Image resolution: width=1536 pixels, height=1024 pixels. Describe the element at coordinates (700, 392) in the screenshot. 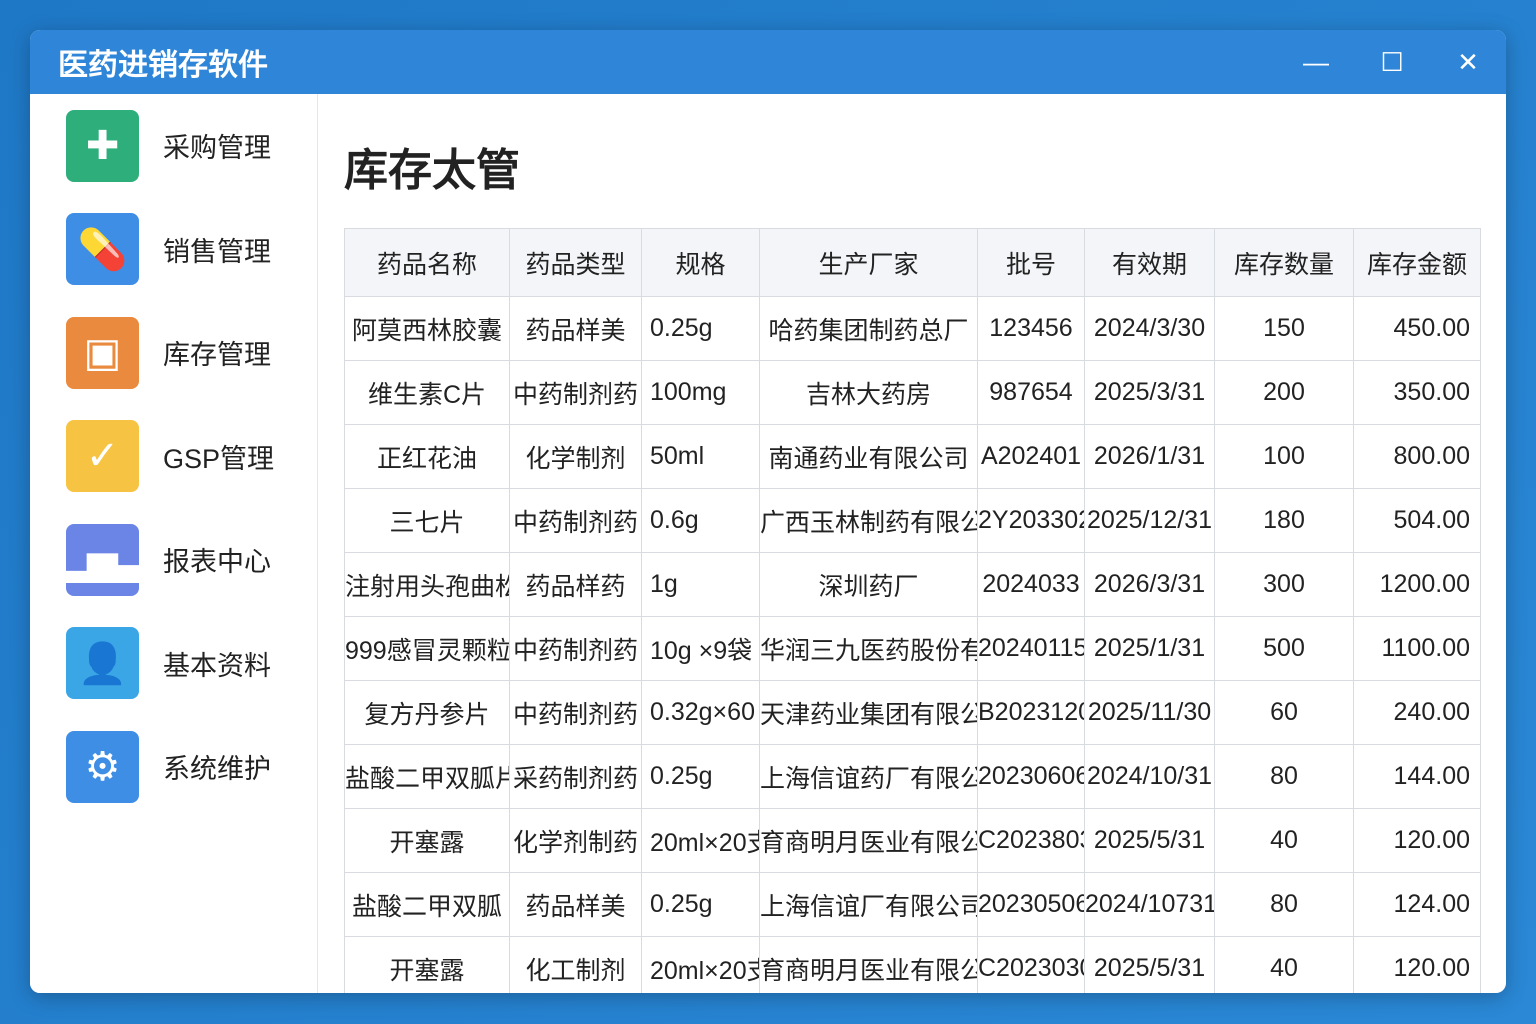

I see `table-cell: 100mg` at that location.